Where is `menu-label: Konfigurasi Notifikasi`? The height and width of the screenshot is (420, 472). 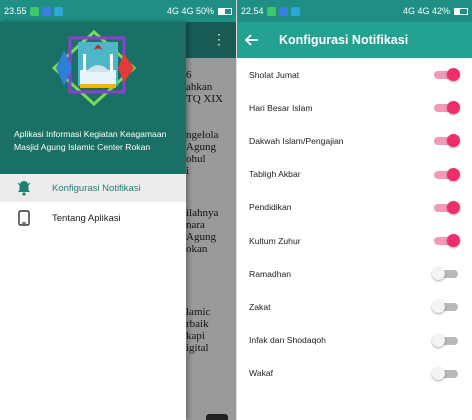 menu-label: Konfigurasi Notifikasi is located at coordinates (96, 188).